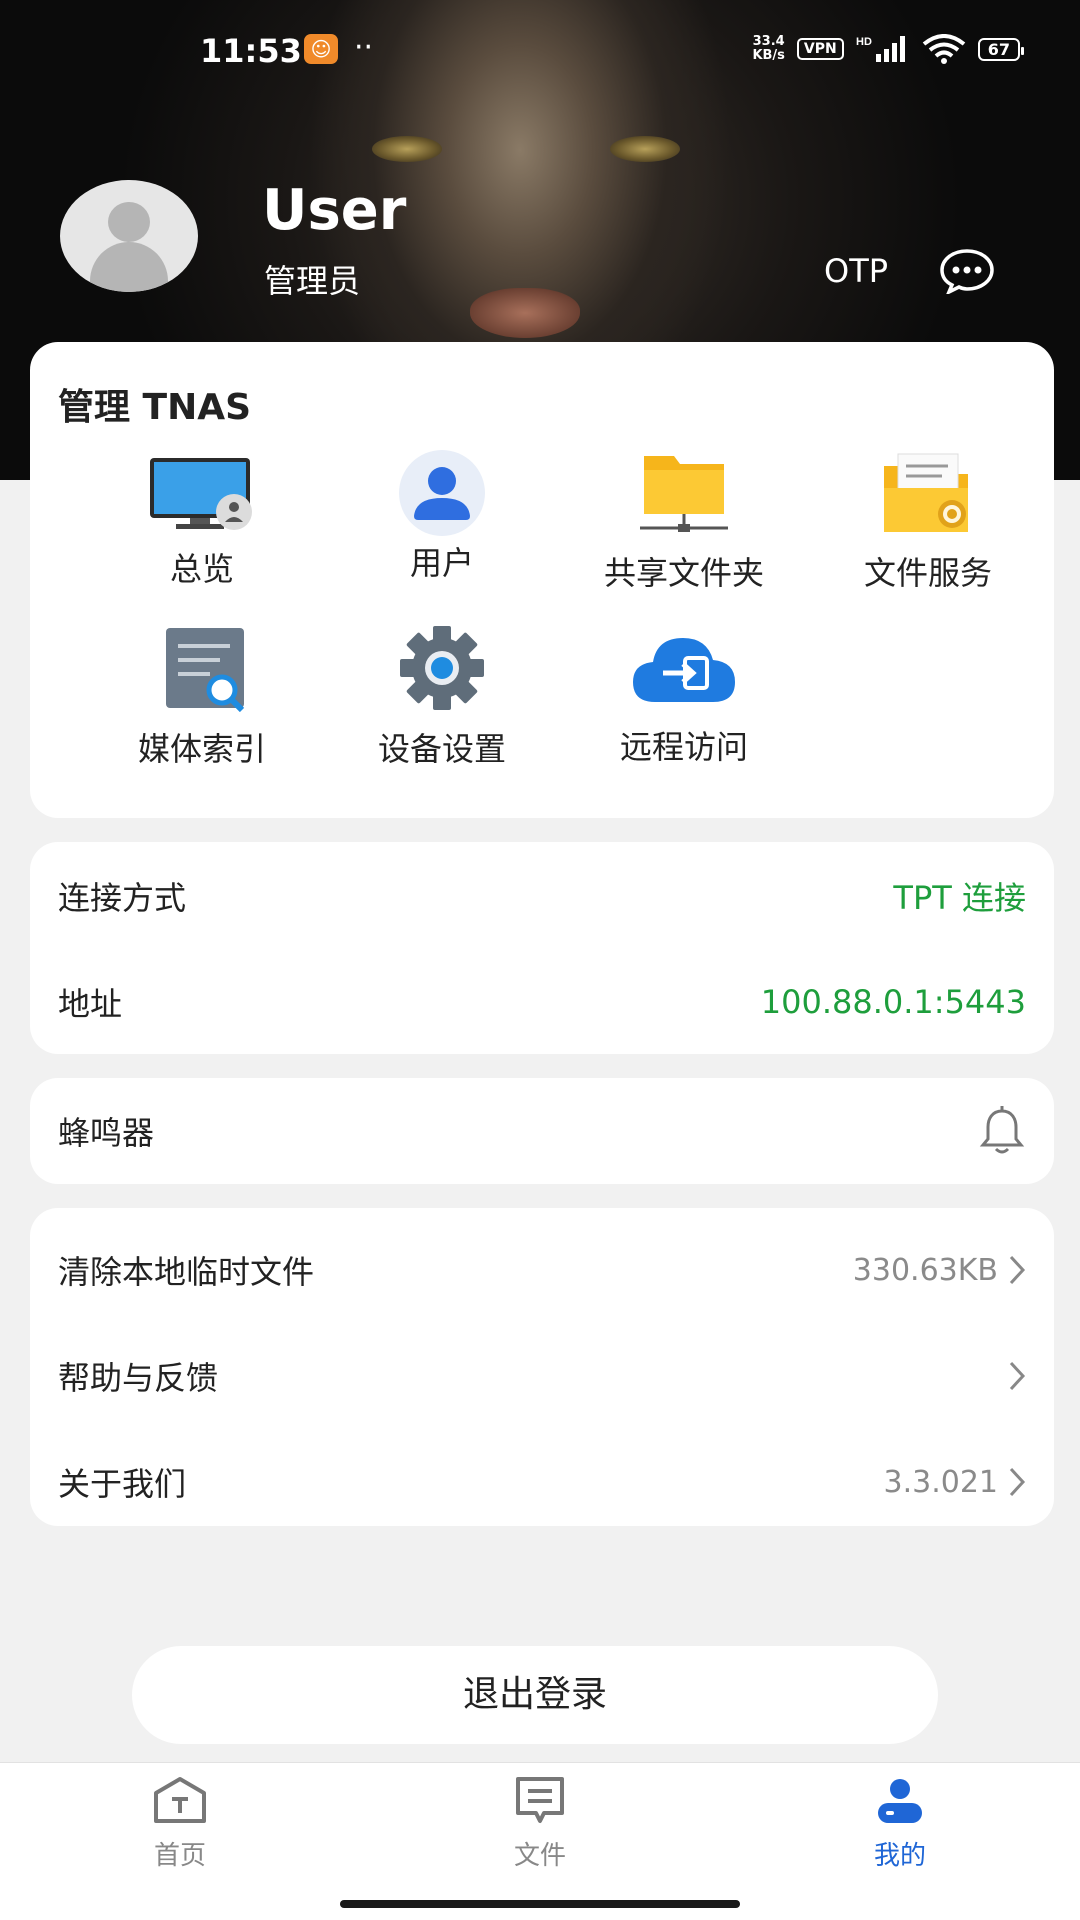 Image resolution: width=1080 pixels, height=1920 pixels. What do you see at coordinates (441, 749) in the screenshot?
I see `tile-label-device-settings: 设备设置` at bounding box center [441, 749].